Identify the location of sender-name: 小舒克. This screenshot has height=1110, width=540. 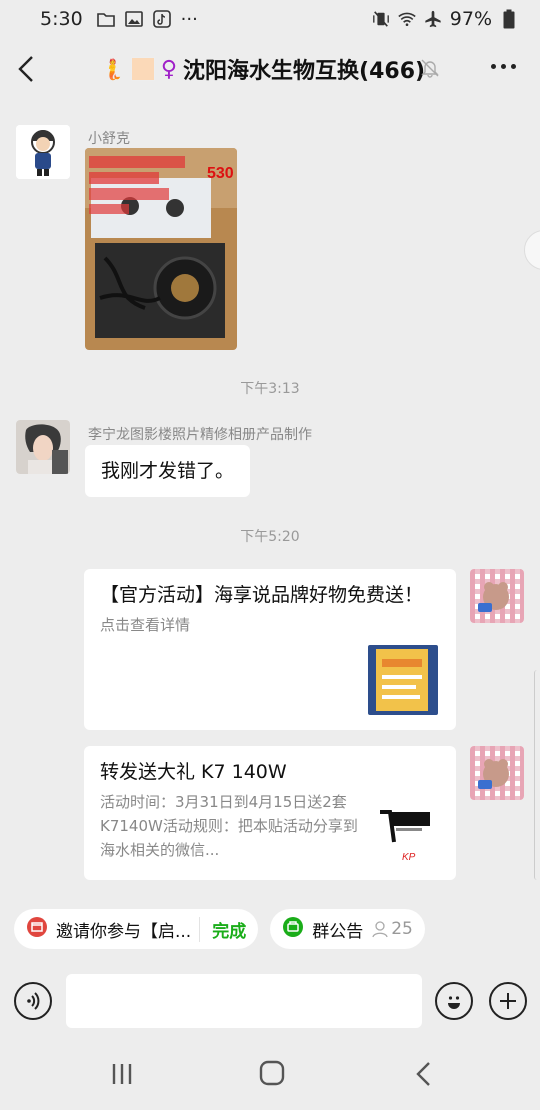
(109, 139).